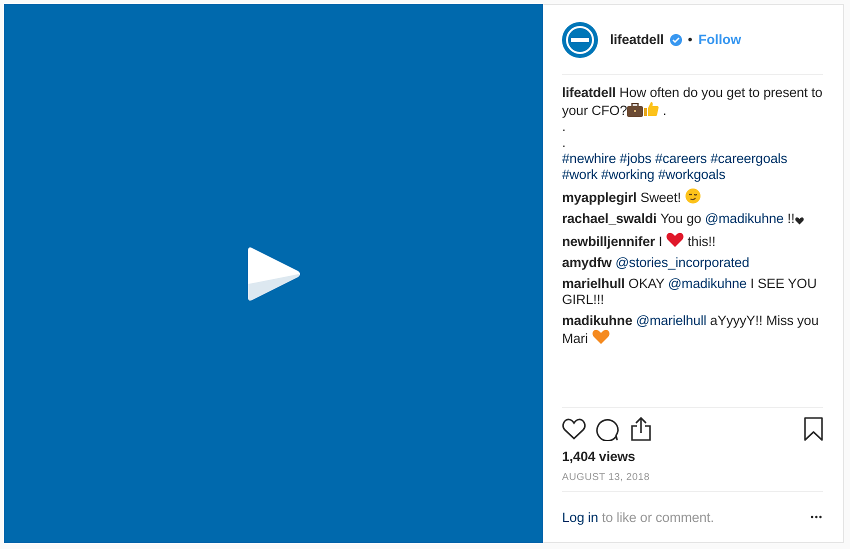 The image size is (850, 549). What do you see at coordinates (636, 158) in the screenshot?
I see `hashtag-link: #jobs` at bounding box center [636, 158].